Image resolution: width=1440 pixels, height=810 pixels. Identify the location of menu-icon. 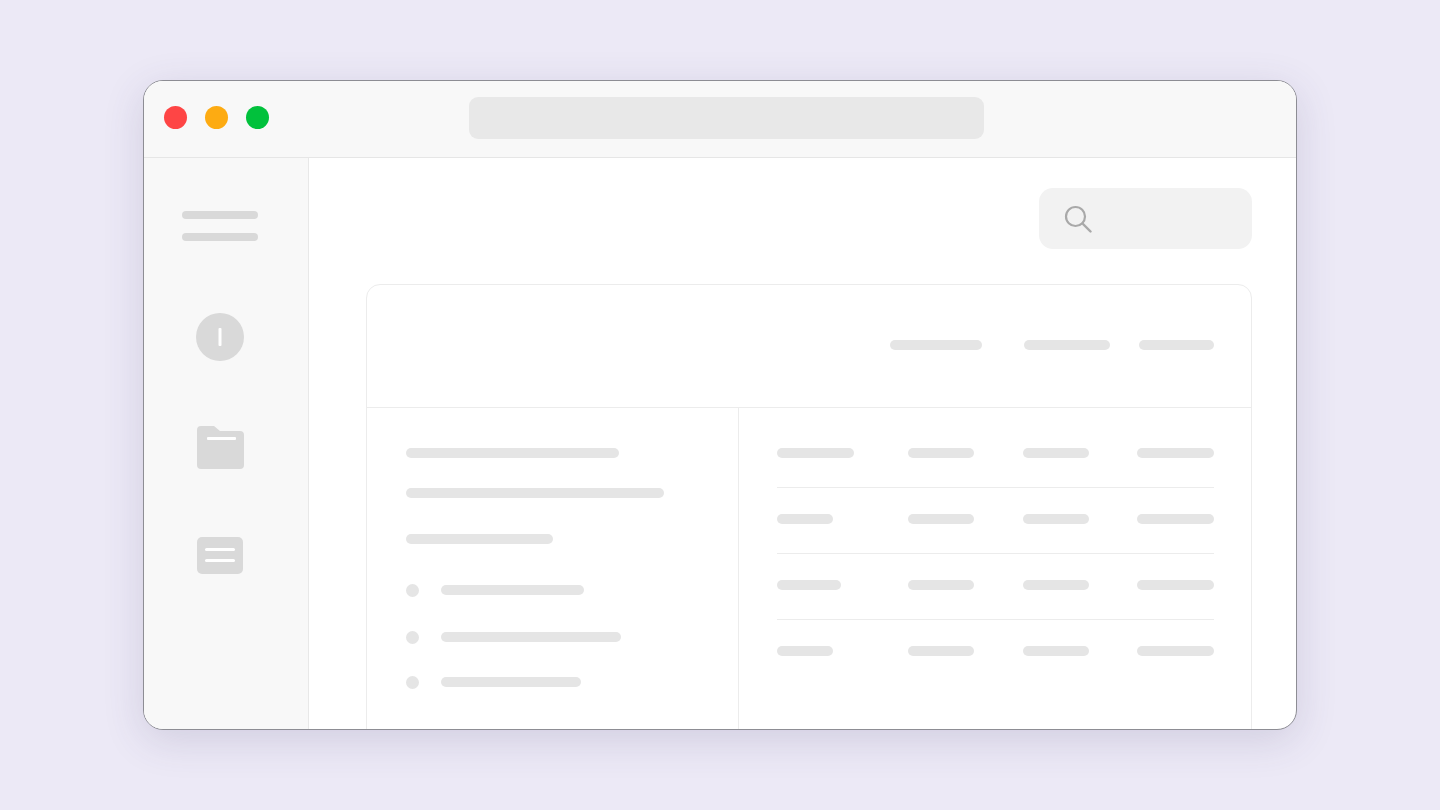
(220, 226).